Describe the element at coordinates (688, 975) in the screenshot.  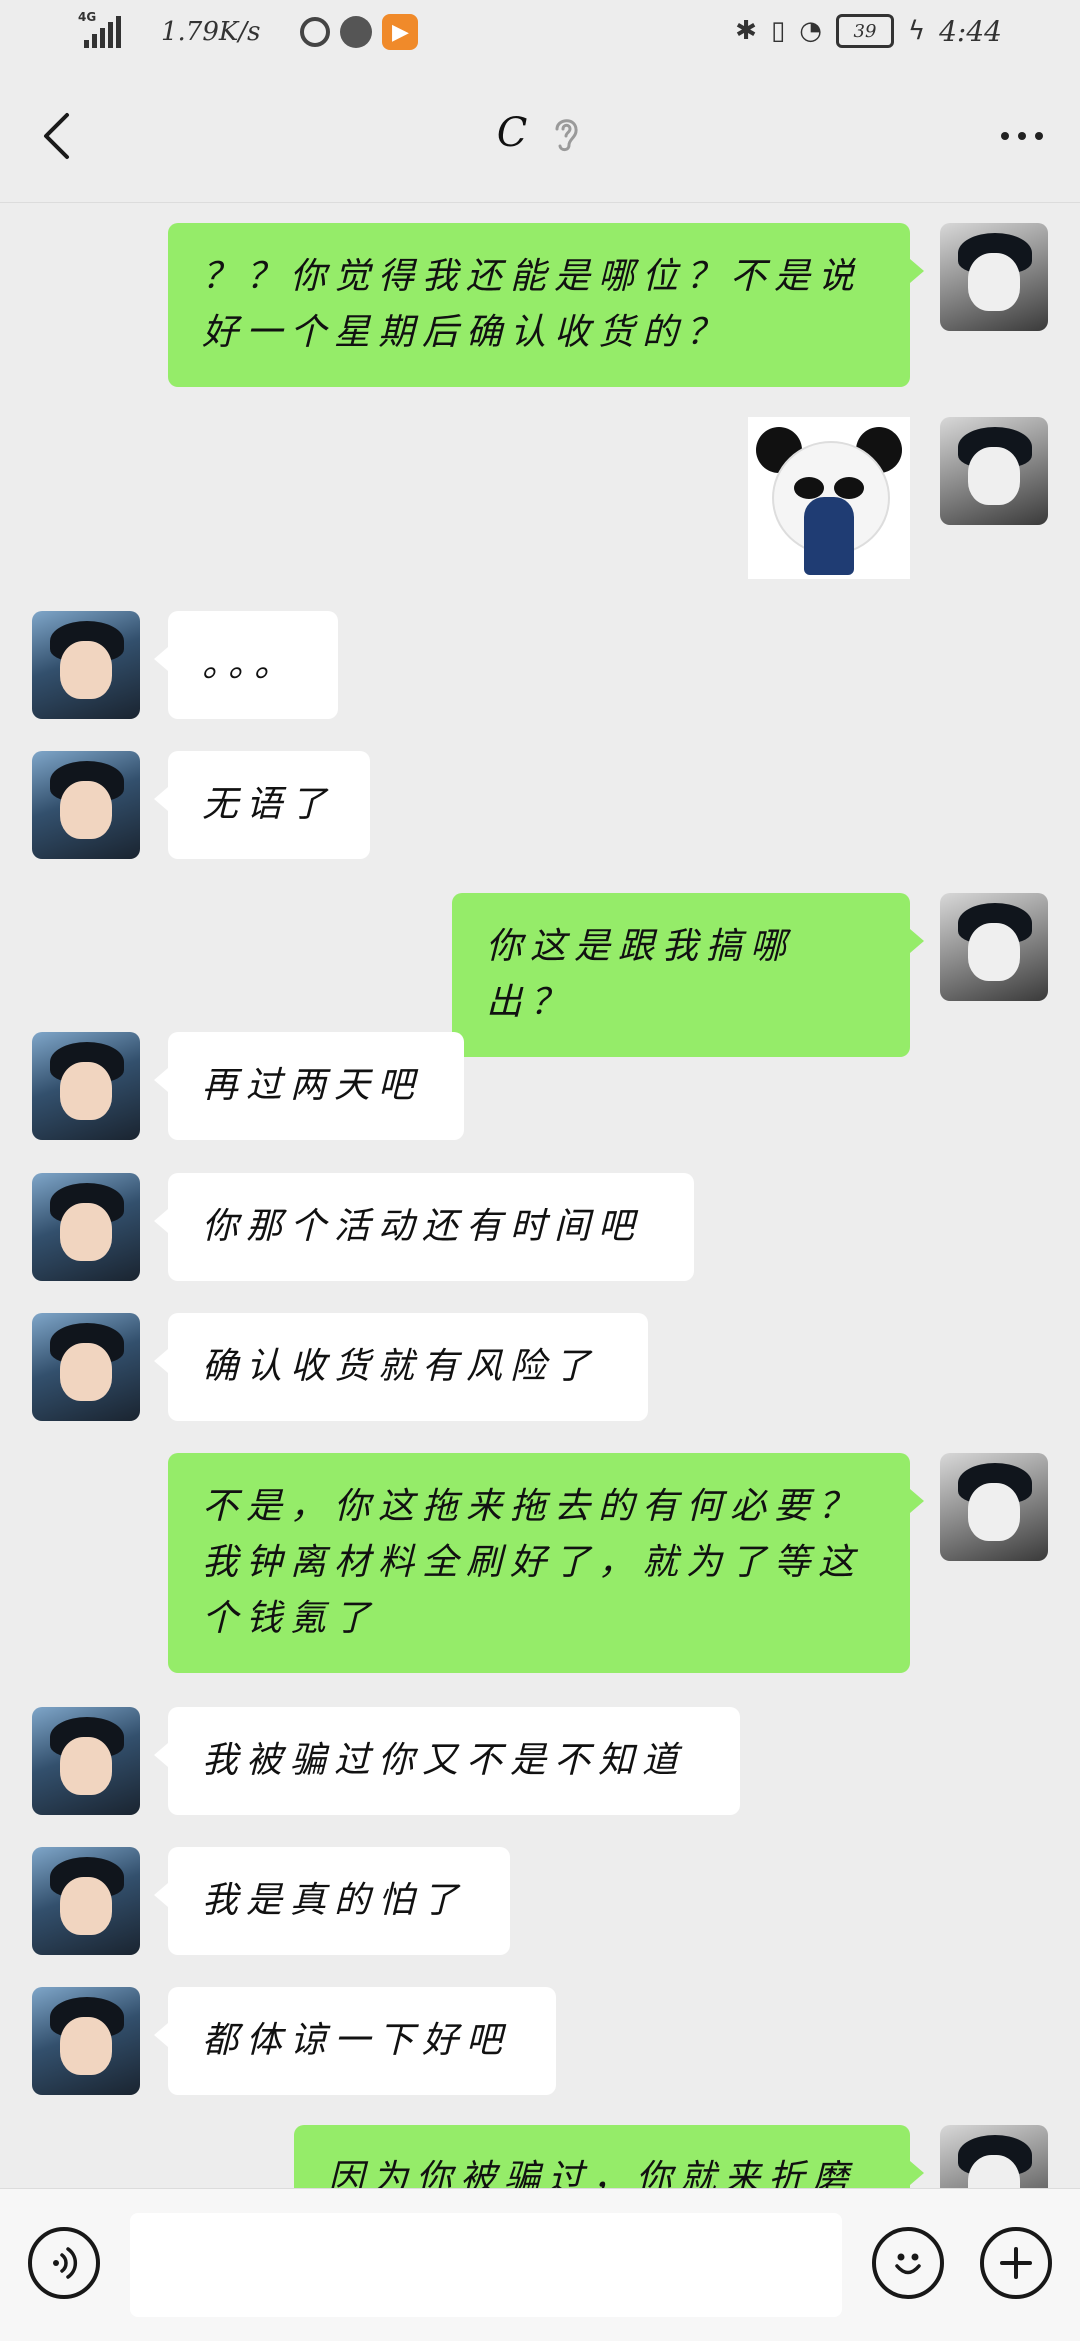
I see `message-bubble-outgoing: 你这是跟我搞哪出？` at that location.